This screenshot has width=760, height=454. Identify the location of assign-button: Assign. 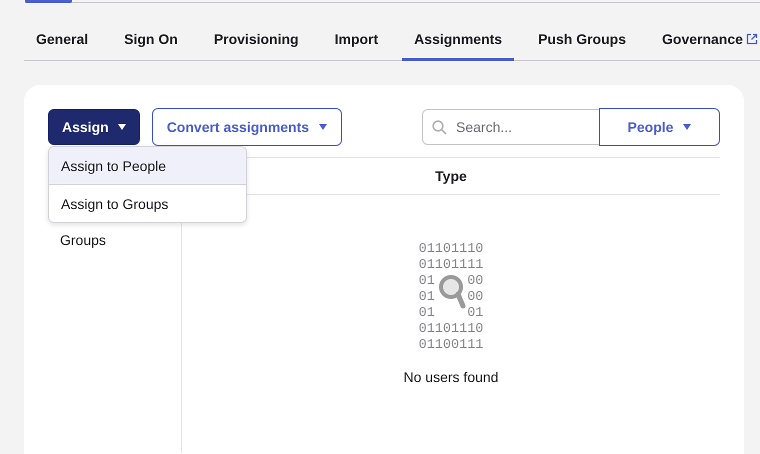
(94, 127).